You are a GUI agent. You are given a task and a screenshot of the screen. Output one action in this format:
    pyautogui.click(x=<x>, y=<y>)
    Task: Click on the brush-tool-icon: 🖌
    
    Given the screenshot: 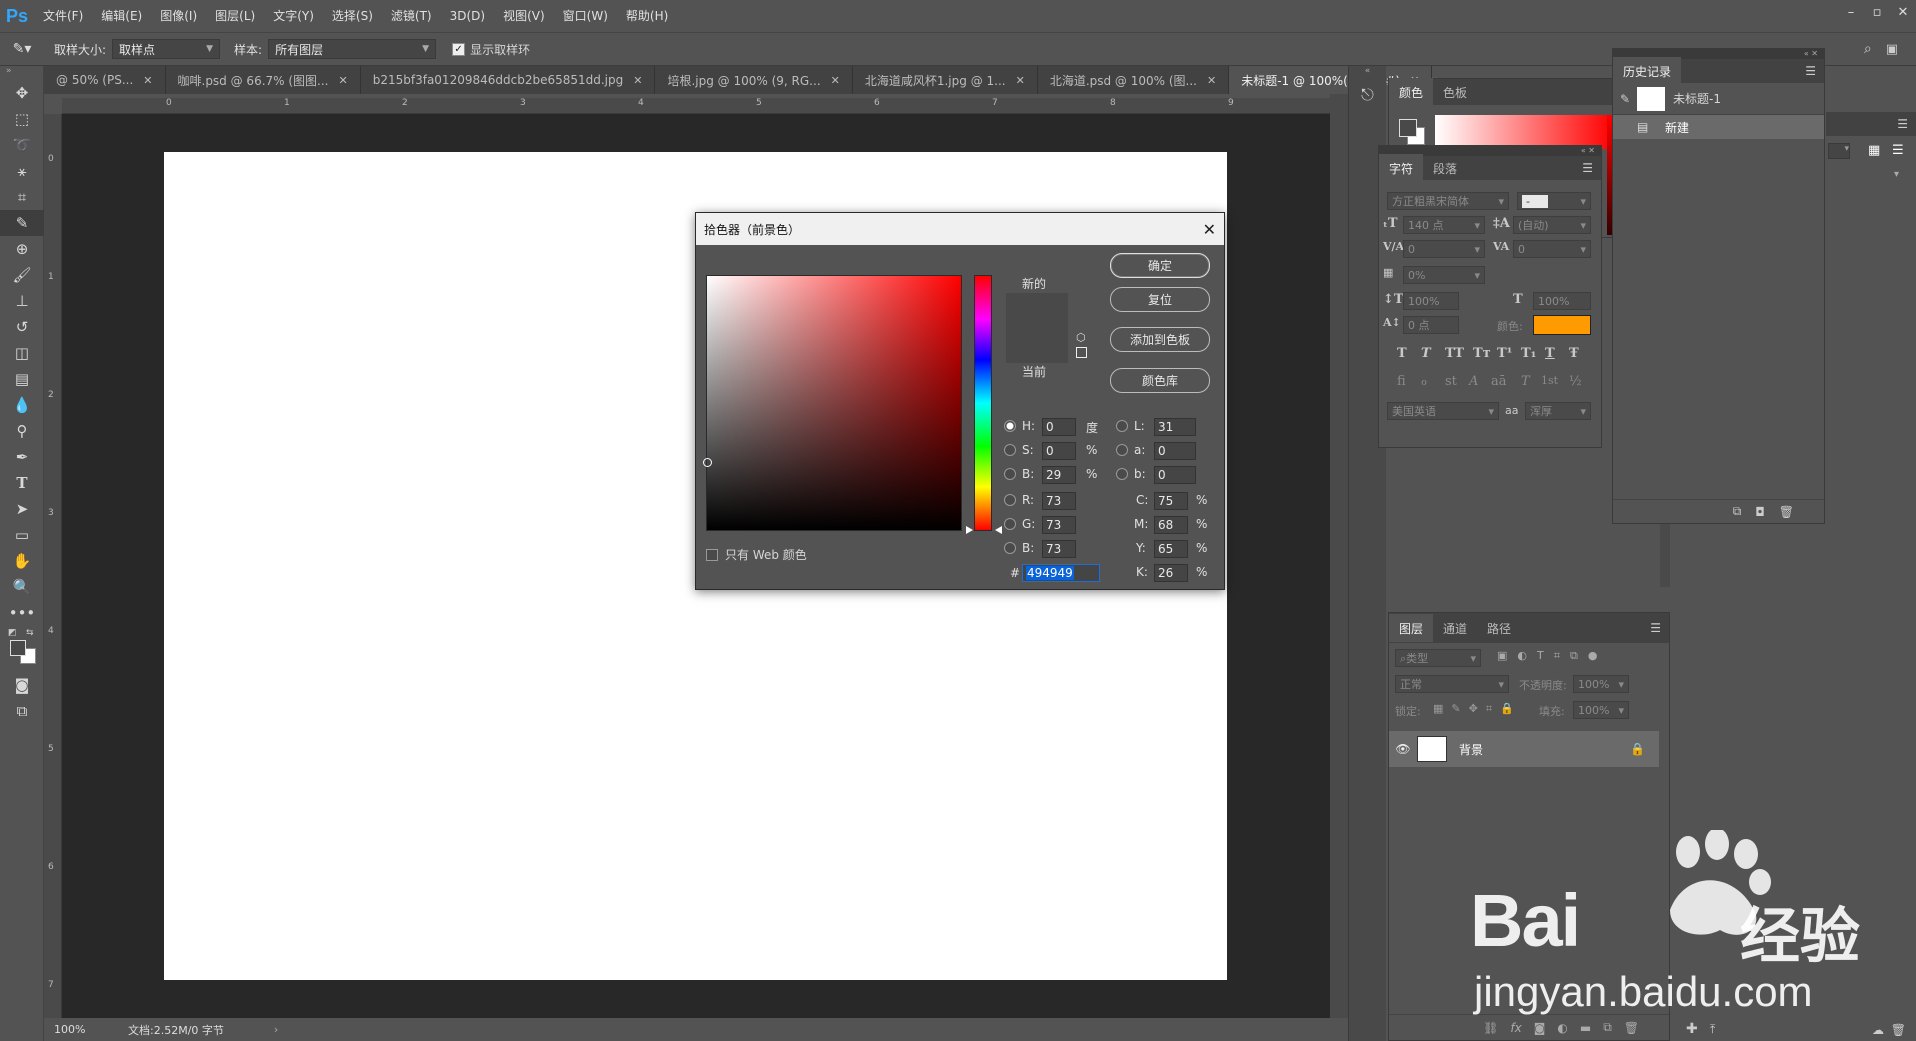 What is the action you would take?
    pyautogui.click(x=22, y=275)
    